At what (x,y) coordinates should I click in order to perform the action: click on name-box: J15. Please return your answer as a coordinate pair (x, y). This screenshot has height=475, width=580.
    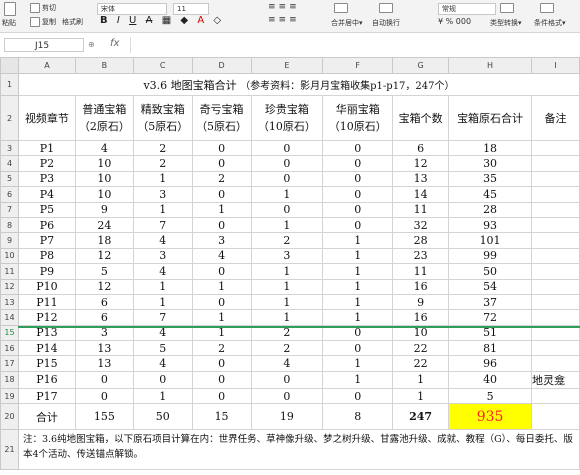
    Looking at the image, I should click on (44, 45).